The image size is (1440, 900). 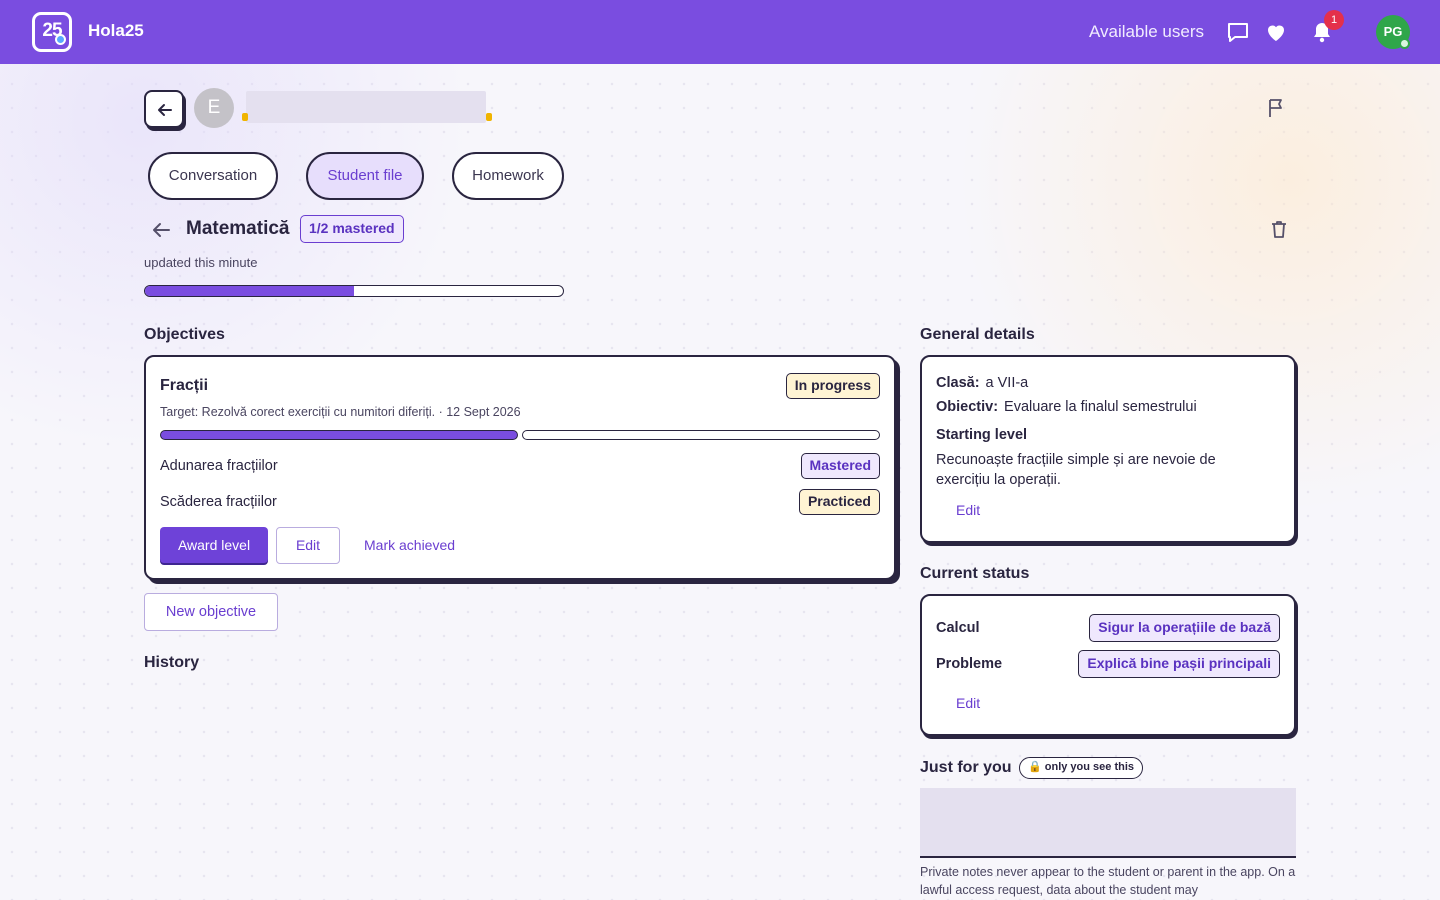 What do you see at coordinates (60, 39) in the screenshot?
I see `logo-dot-icon` at bounding box center [60, 39].